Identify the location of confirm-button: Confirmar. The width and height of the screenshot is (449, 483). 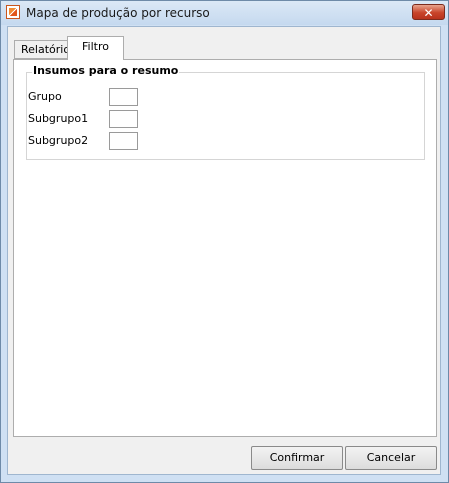
(297, 458).